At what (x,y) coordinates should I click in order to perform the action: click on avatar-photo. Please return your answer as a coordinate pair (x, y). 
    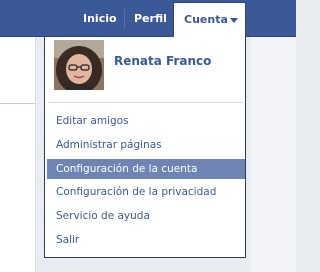
    Looking at the image, I should click on (79, 65).